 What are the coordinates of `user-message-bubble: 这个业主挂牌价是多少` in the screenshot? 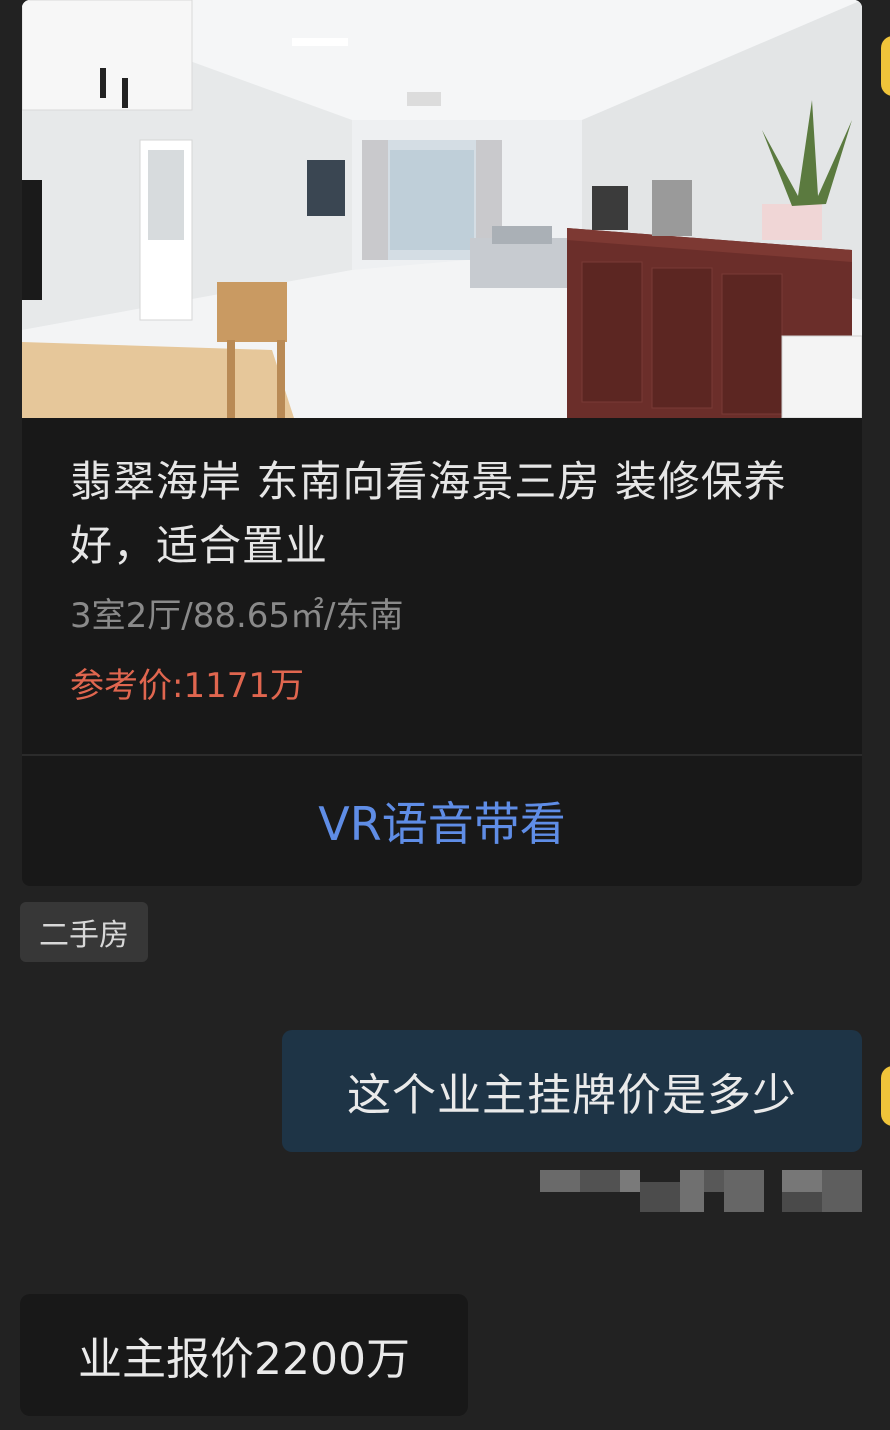 It's located at (572, 1091).